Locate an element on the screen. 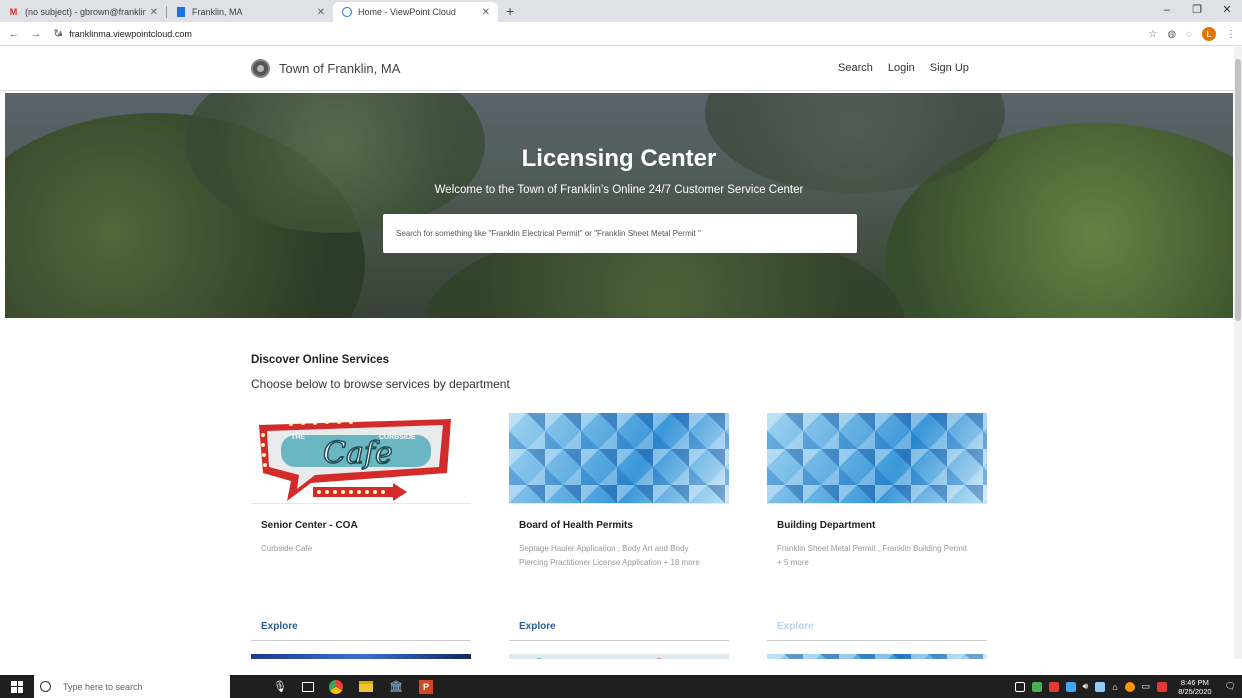 The image size is (1242, 698). restore-icon: ❐ is located at coordinates (1197, 11).